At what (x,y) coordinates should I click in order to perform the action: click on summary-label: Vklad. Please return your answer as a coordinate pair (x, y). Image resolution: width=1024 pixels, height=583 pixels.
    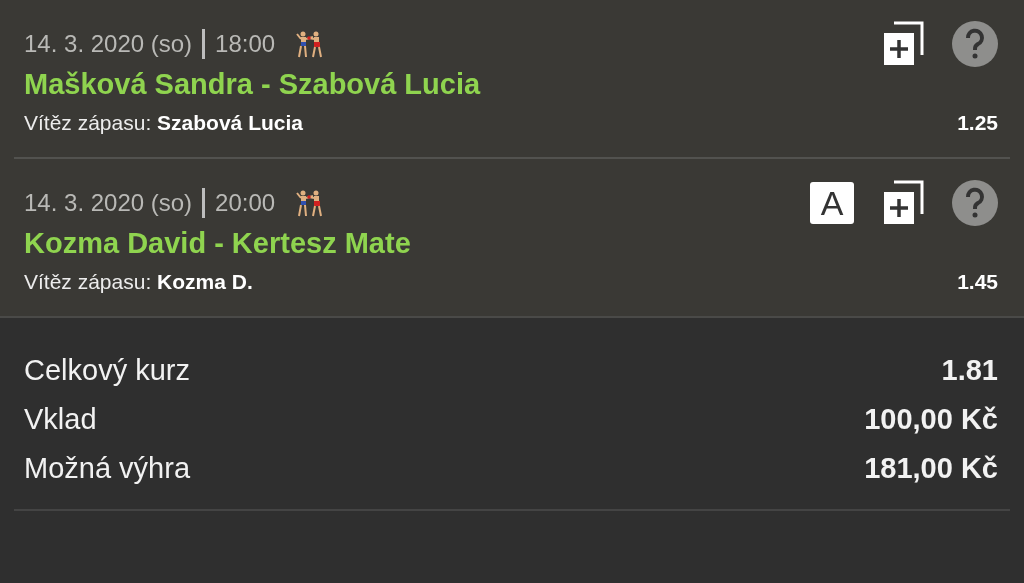
    Looking at the image, I should click on (60, 419).